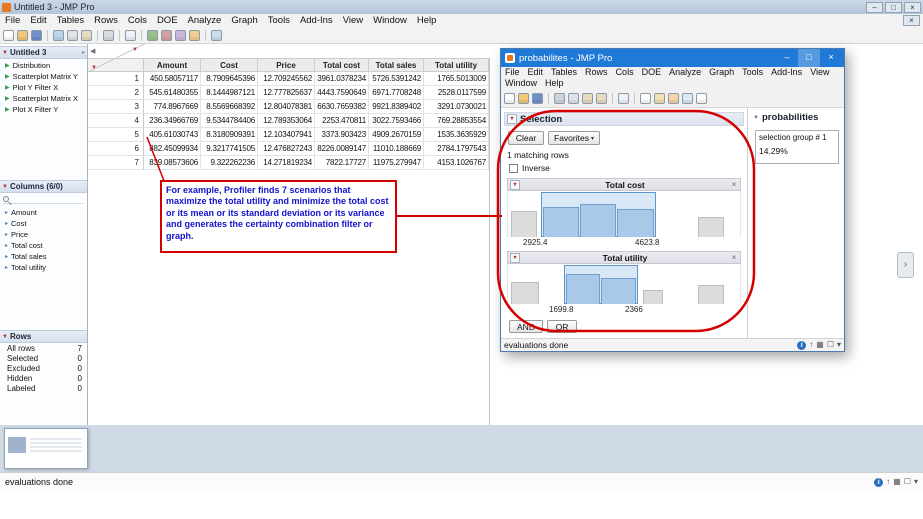 The image size is (923, 519). What do you see at coordinates (554, 83) in the screenshot?
I see `filter-menu-help: Help` at bounding box center [554, 83].